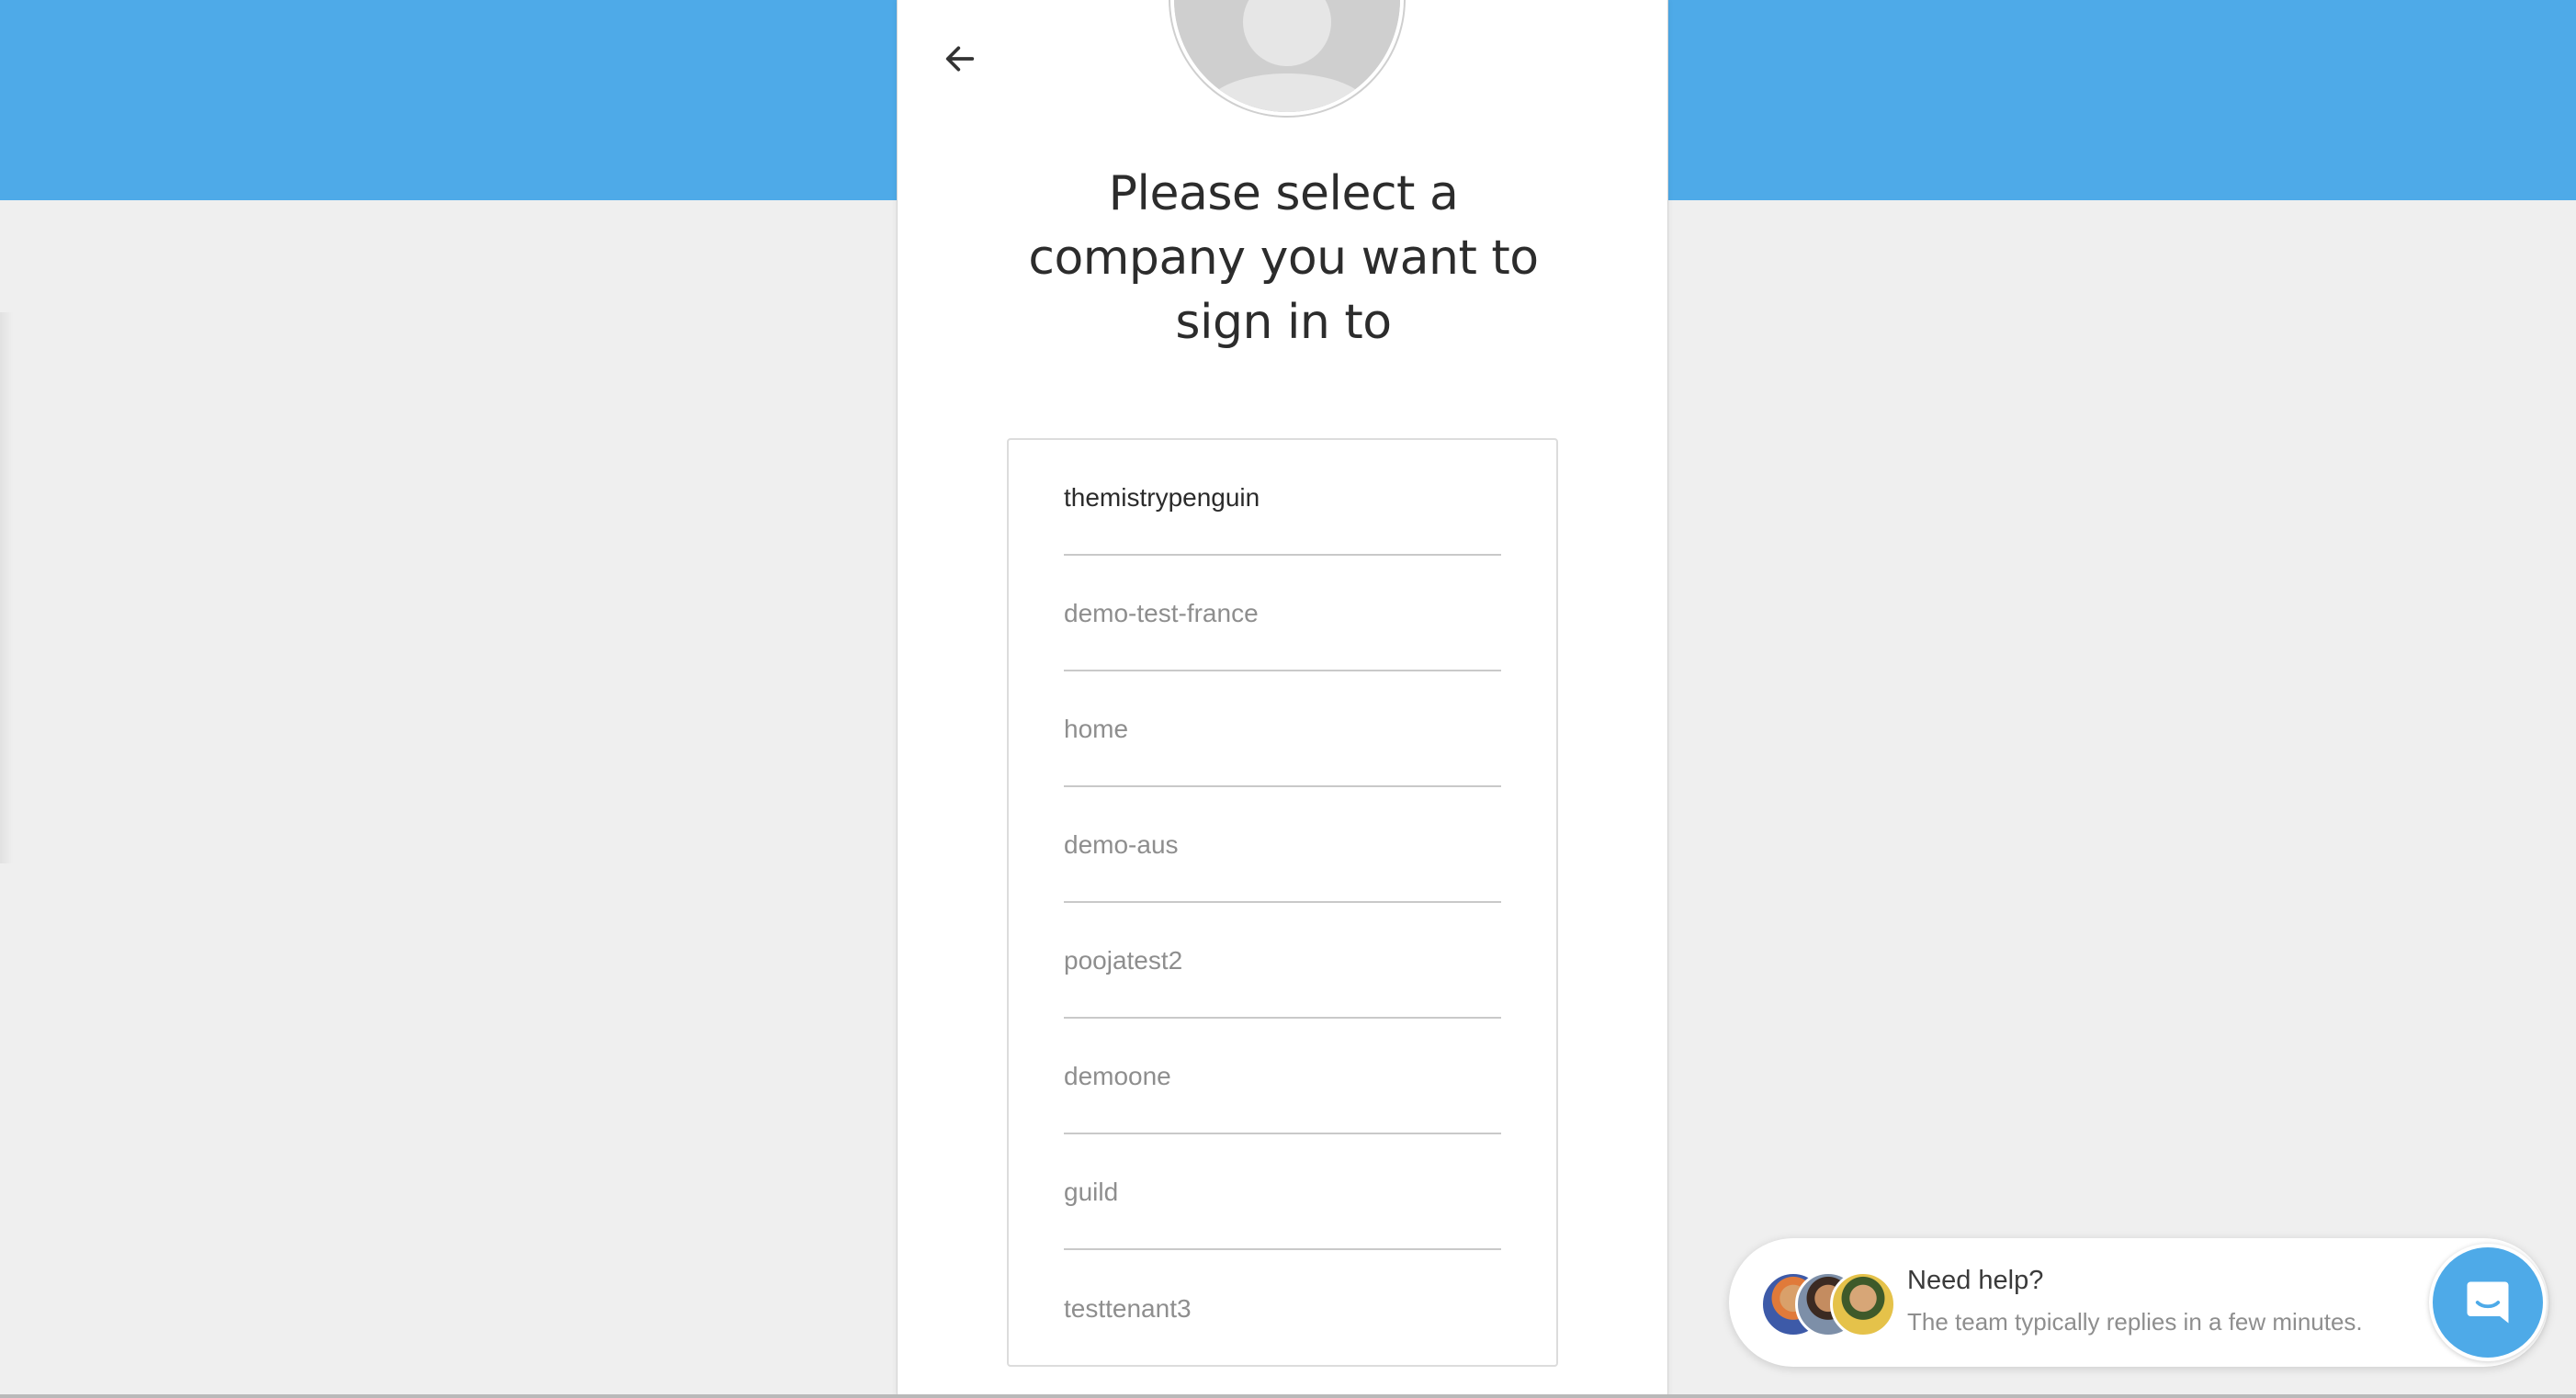 This screenshot has width=2576, height=1398. I want to click on page-title-line-2: company you want to, so click(1283, 259).